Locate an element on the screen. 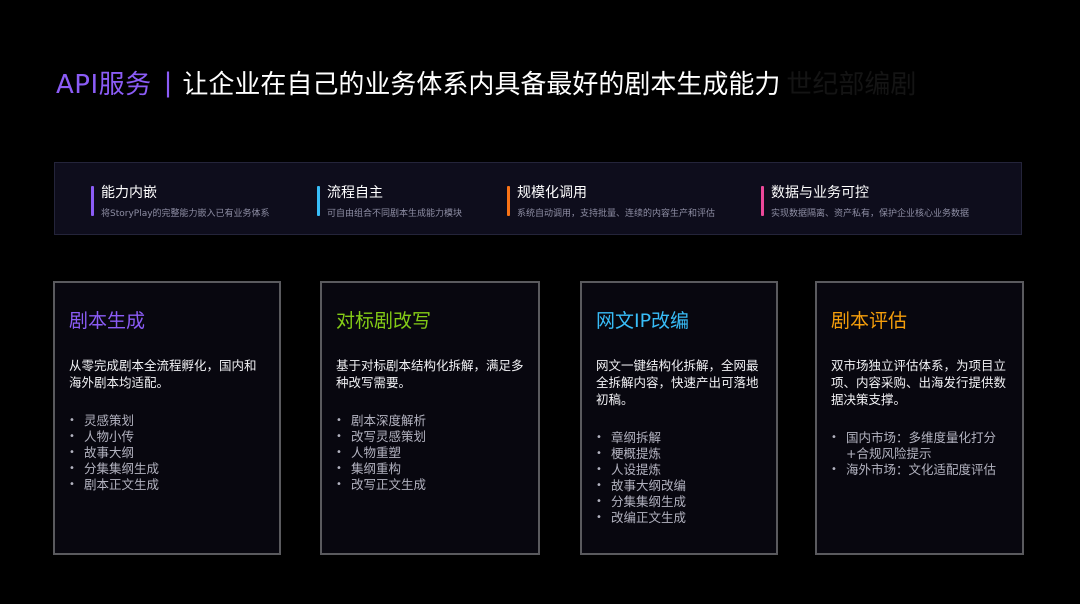 This screenshot has height=604, width=1080. feature-subtitle: 系统自动调用，支持批量、连续的内容生产和评估 is located at coordinates (616, 214).